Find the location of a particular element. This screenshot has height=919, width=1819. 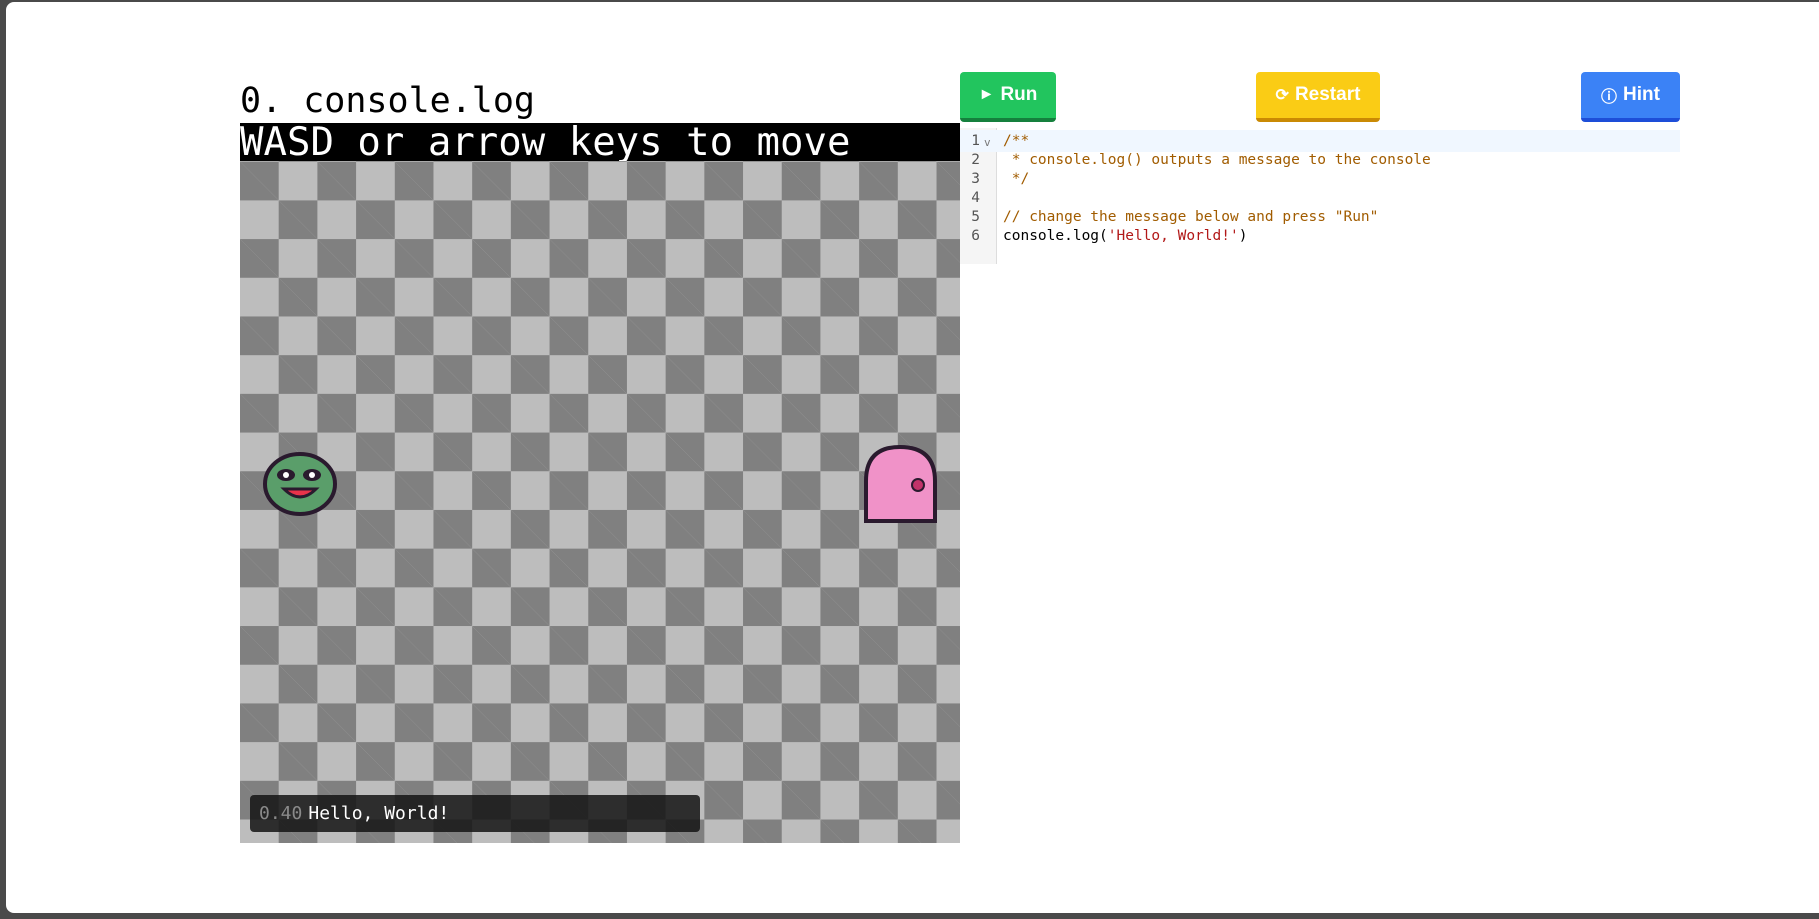

play-icon: ► is located at coordinates (986, 94).